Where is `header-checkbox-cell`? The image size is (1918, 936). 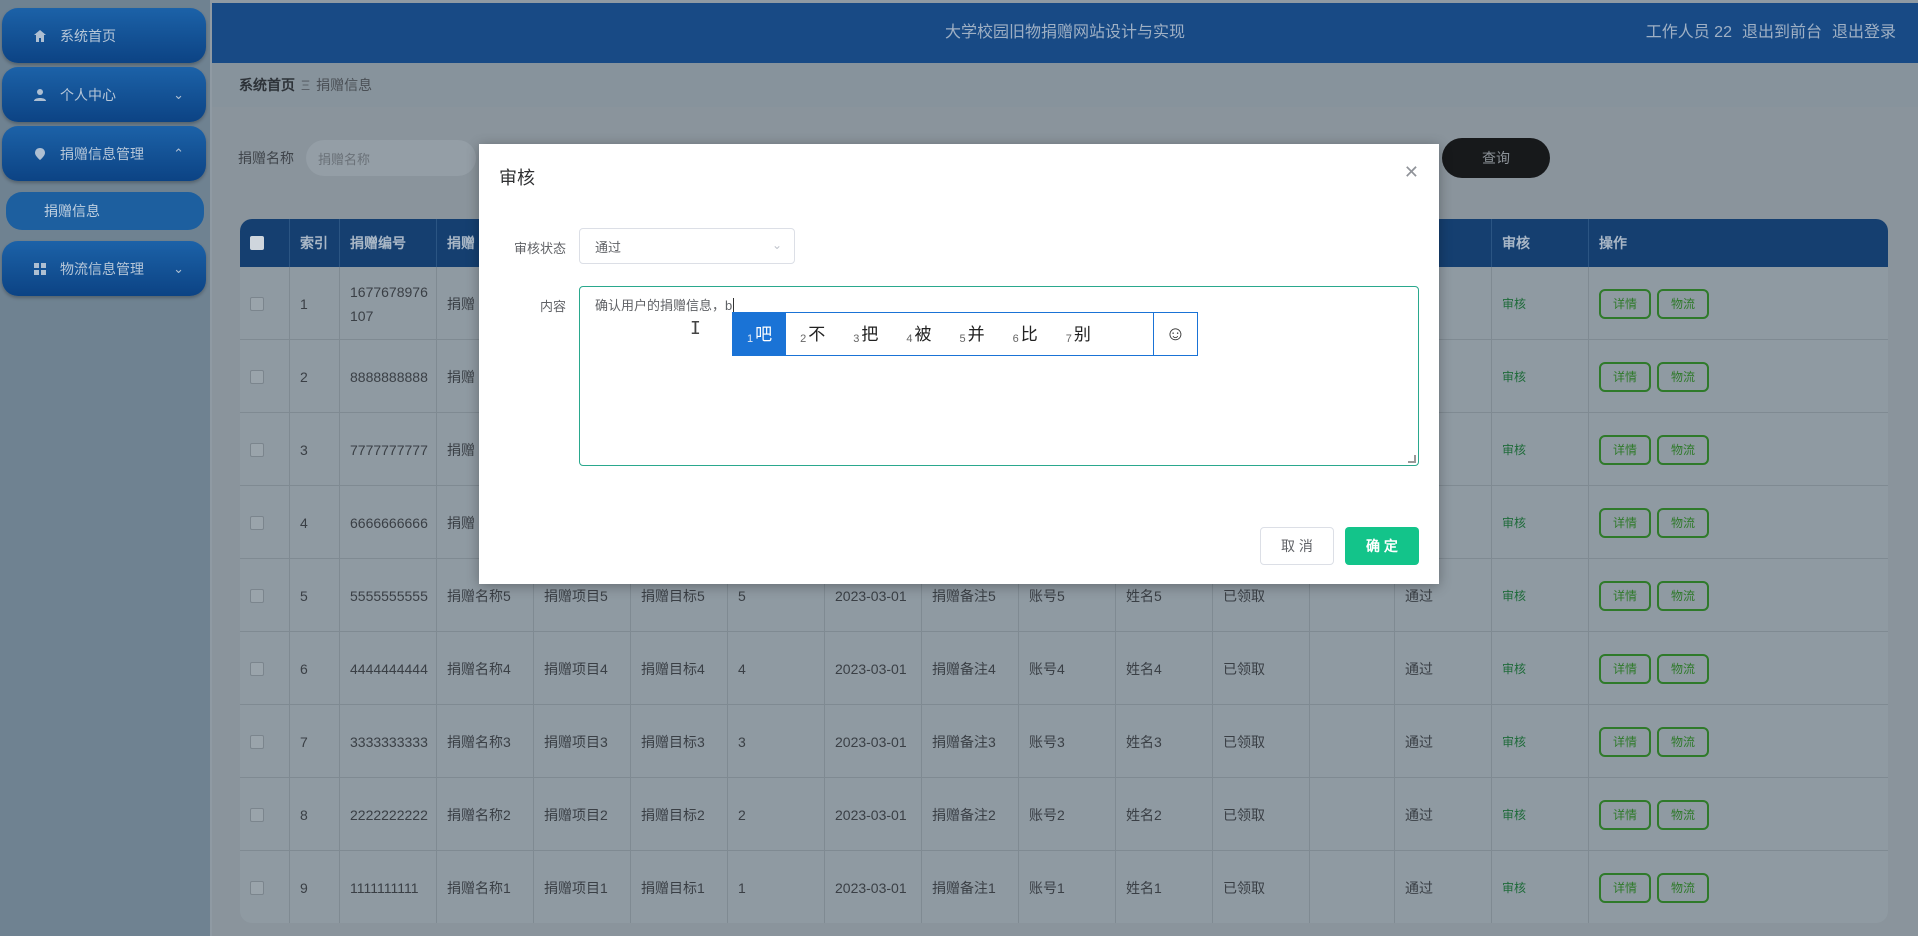
header-checkbox-cell is located at coordinates (265, 243).